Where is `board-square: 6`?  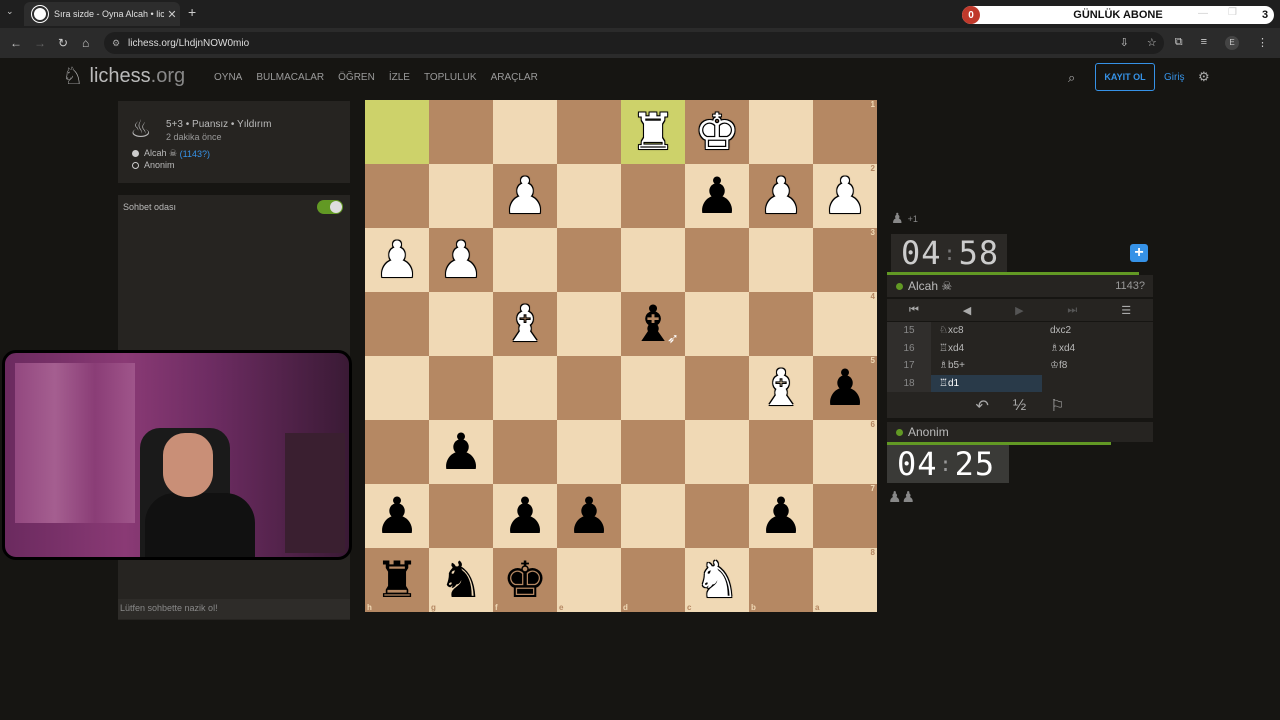
board-square: 6 is located at coordinates (845, 452).